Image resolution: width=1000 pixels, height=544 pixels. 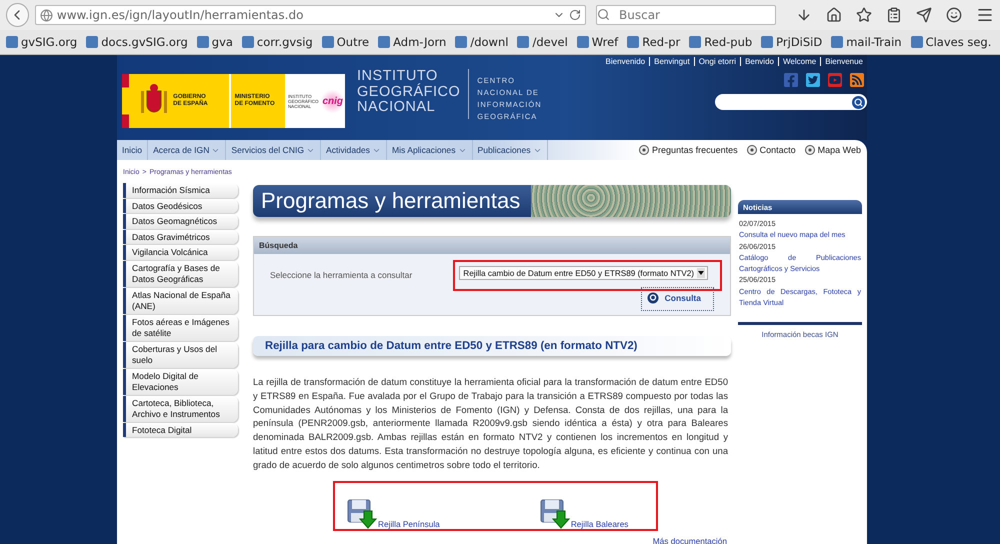 I want to click on bookmark-link: /devel, so click(x=542, y=42).